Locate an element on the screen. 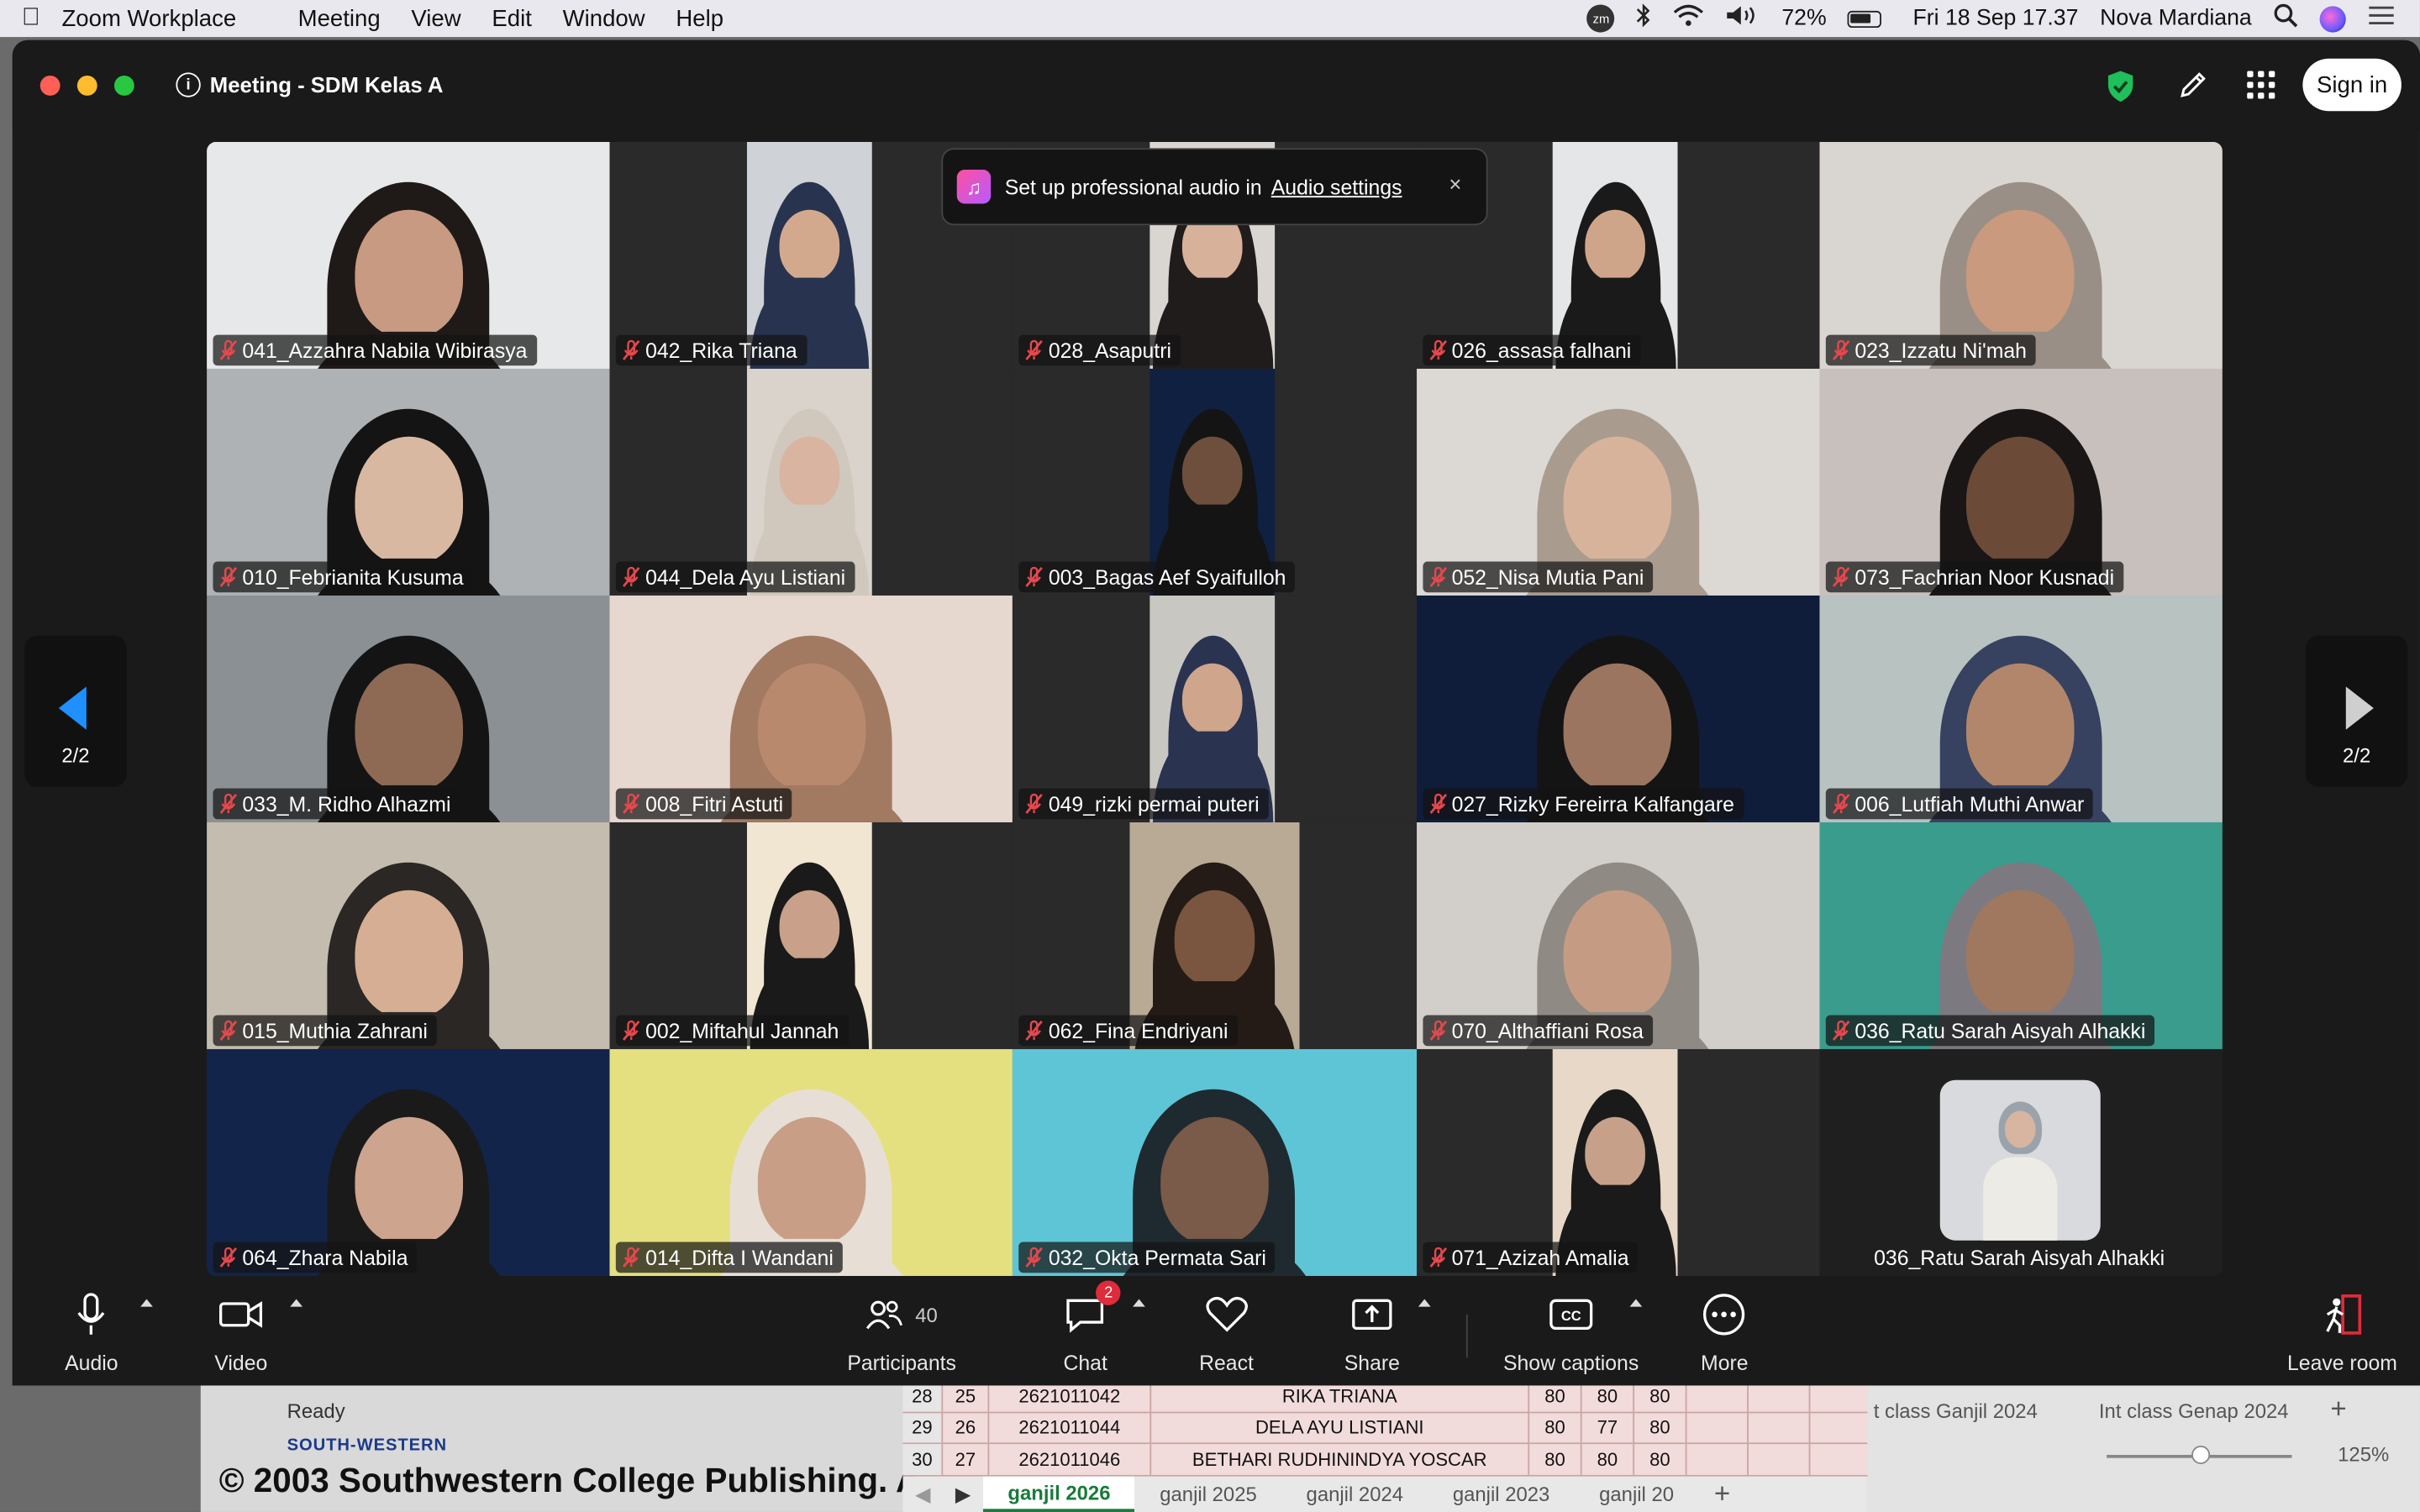 This screenshot has height=1512, width=2420. sheet-prev-icon: ◀ is located at coordinates (923, 1494).